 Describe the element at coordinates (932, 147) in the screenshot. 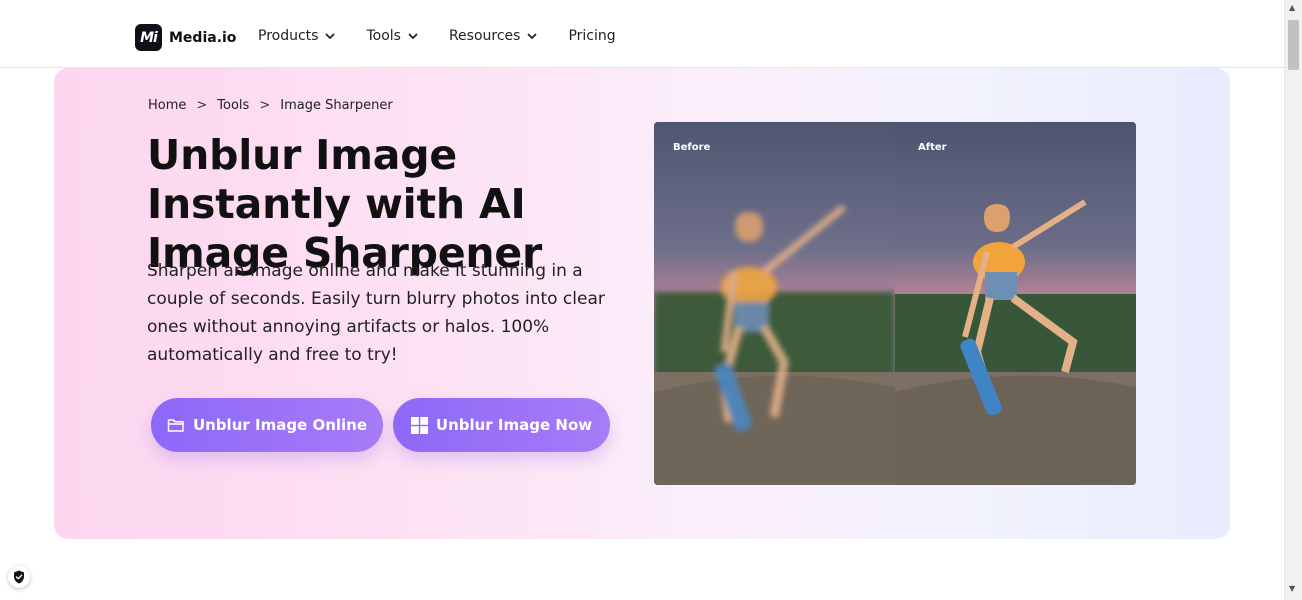

I see `after-label: After` at that location.